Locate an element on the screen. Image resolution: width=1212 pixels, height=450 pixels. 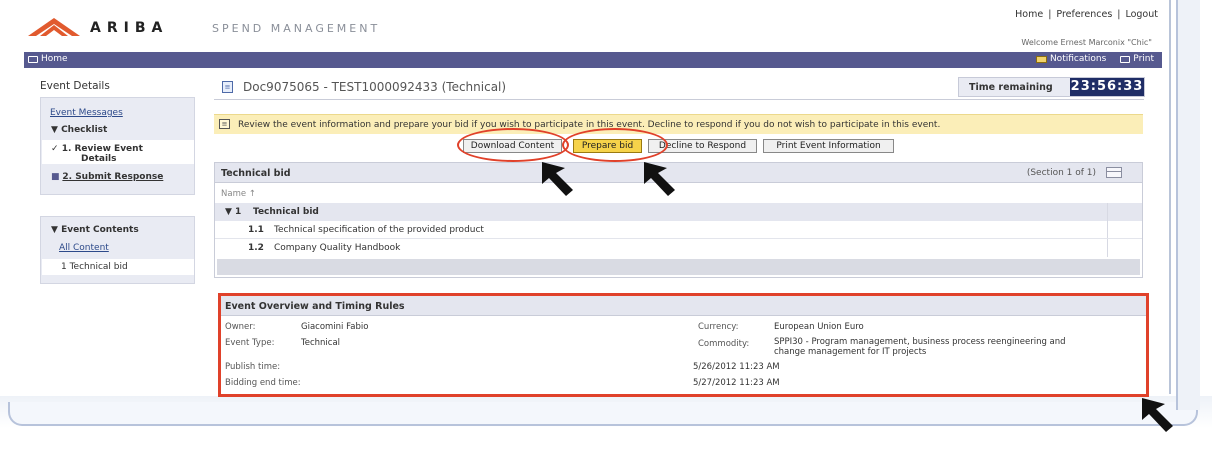
print-link: Print is located at coordinates (1137, 59).